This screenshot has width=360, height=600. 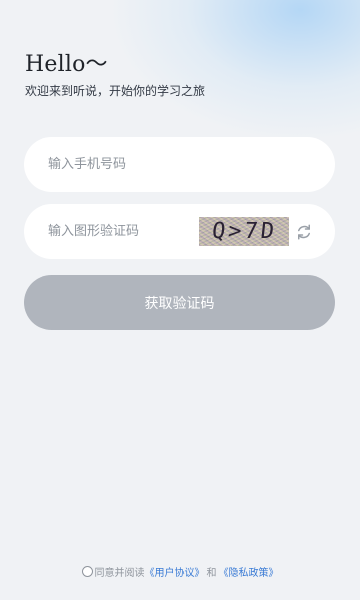 What do you see at coordinates (115, 91) in the screenshot?
I see `welcome-subtitle: 欢迎来到听说，开始你的学习之旅` at bounding box center [115, 91].